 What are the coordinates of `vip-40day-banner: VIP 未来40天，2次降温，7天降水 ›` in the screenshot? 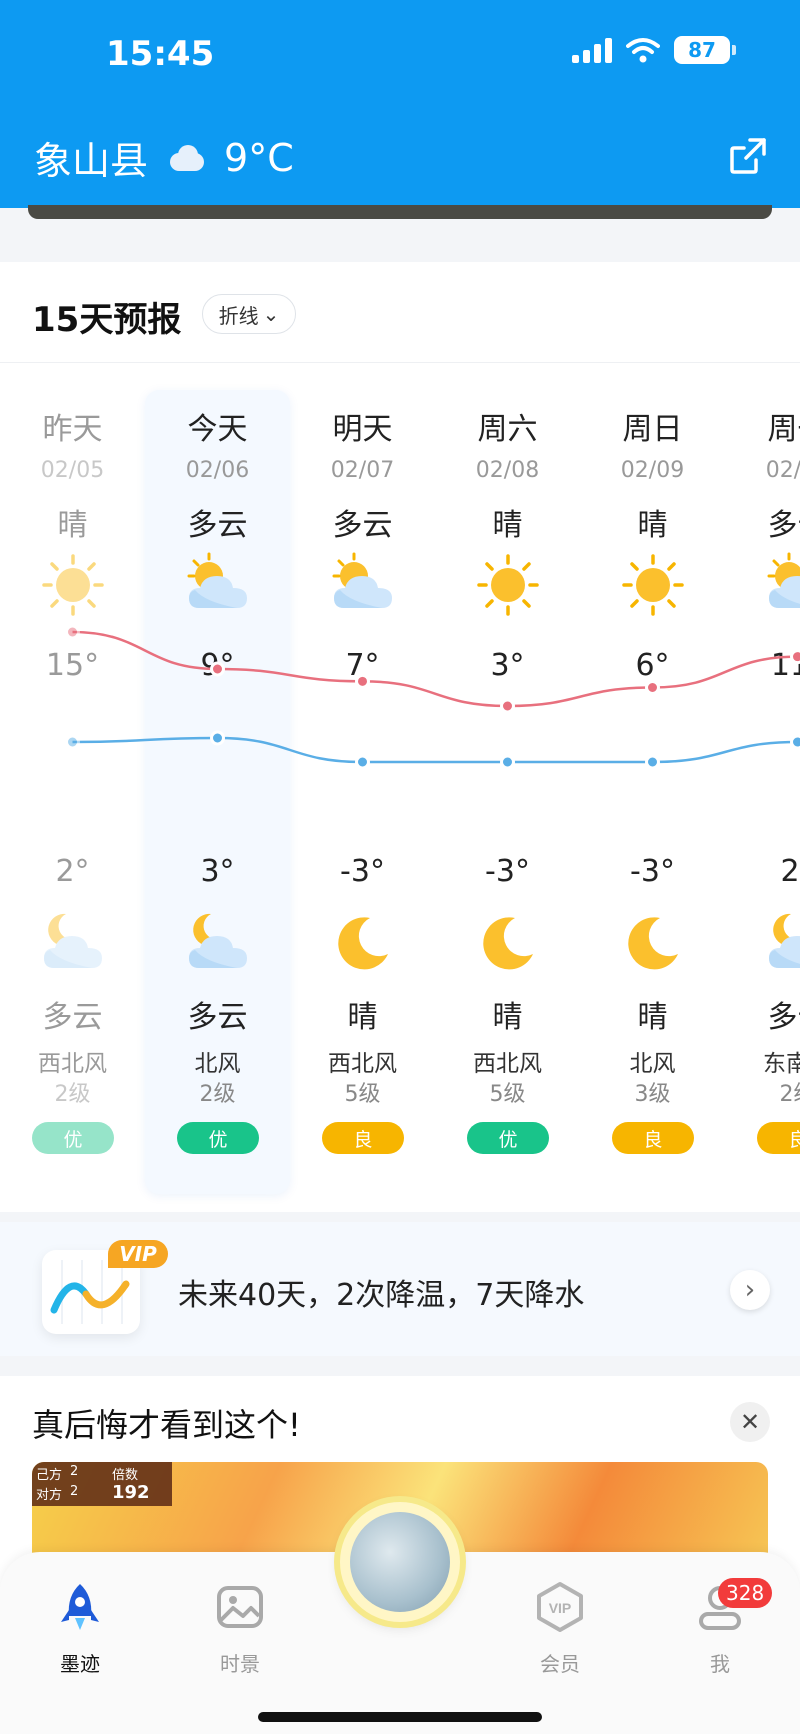 It's located at (400, 1289).